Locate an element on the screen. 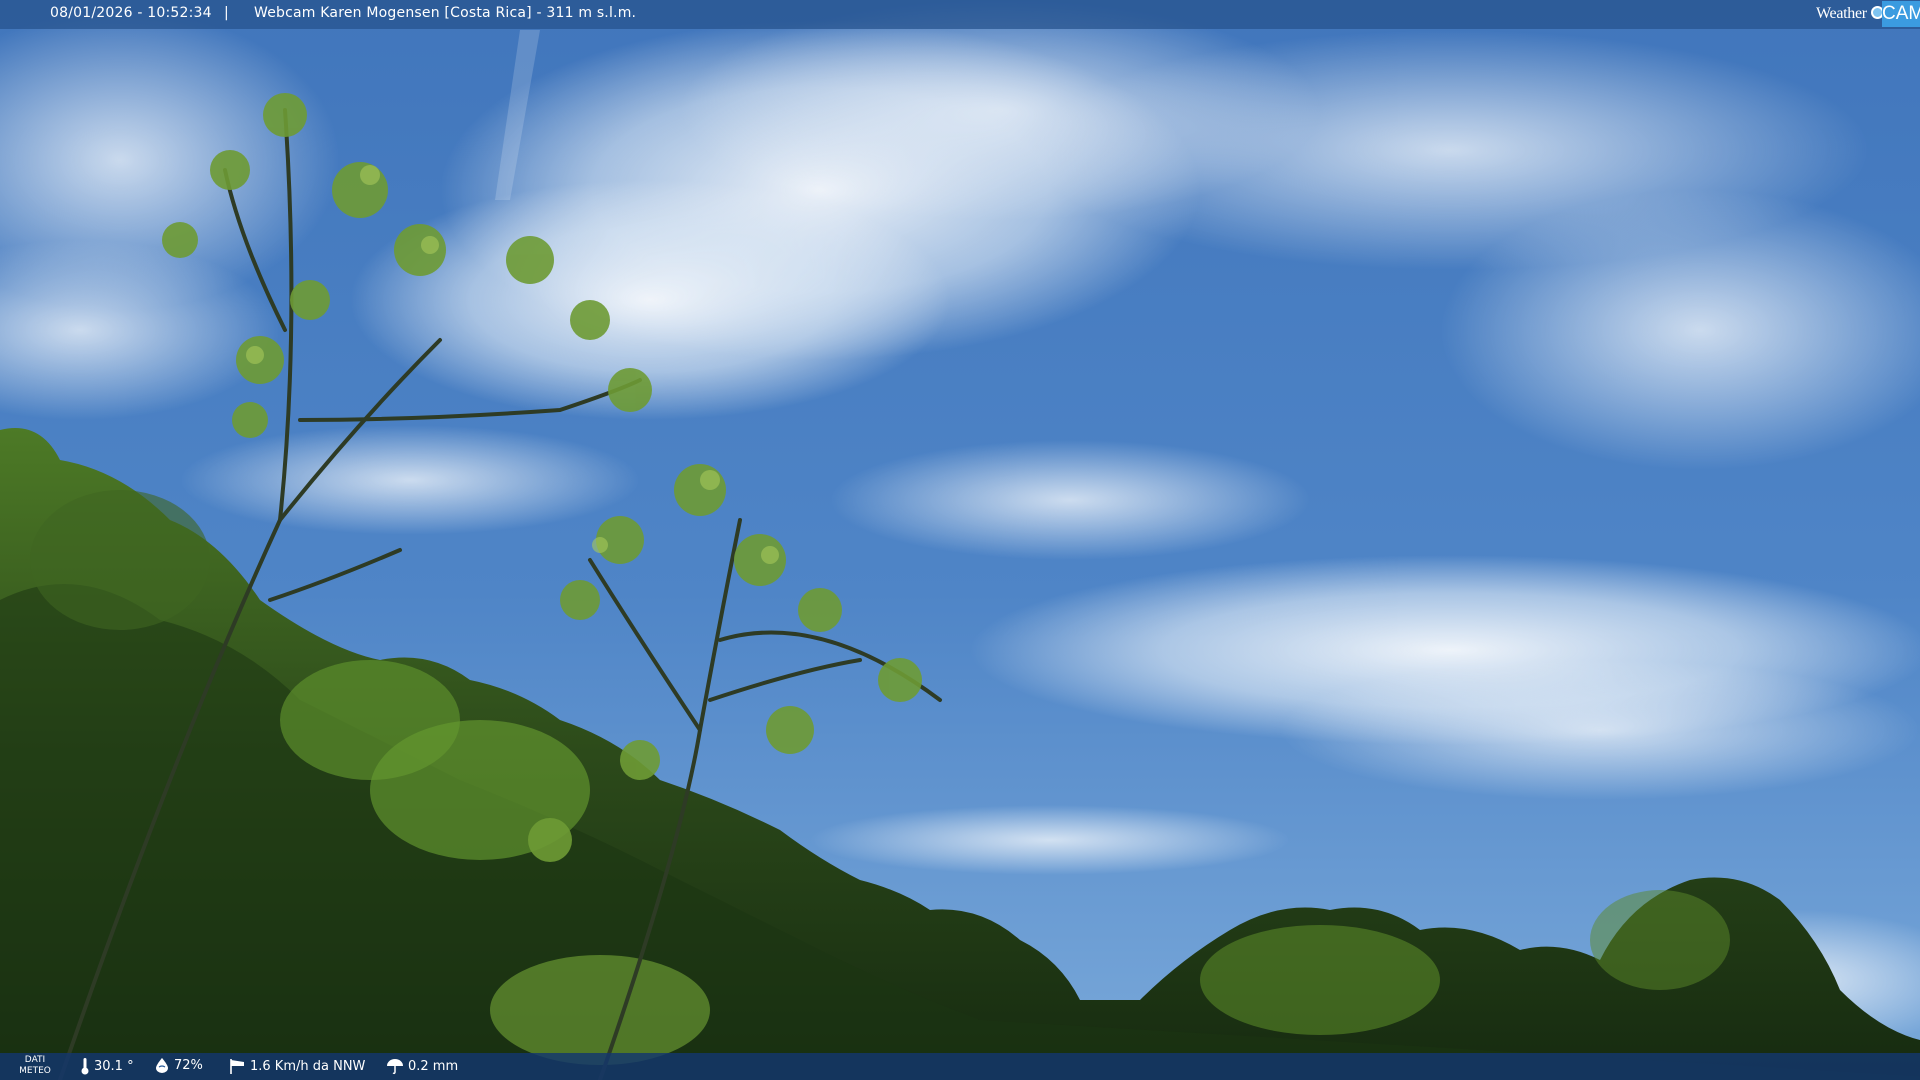  thermometer-icon is located at coordinates (85, 1066).